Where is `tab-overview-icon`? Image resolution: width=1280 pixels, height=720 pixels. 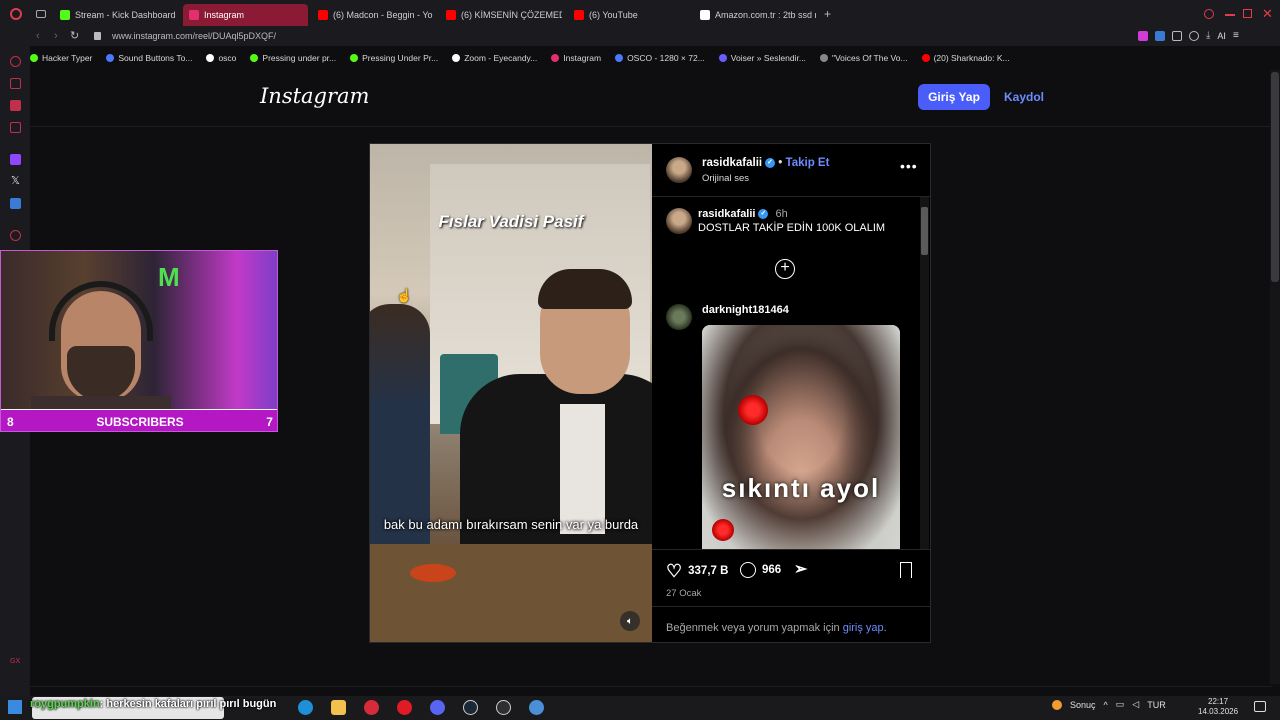 tab-overview-icon is located at coordinates (41, 14).